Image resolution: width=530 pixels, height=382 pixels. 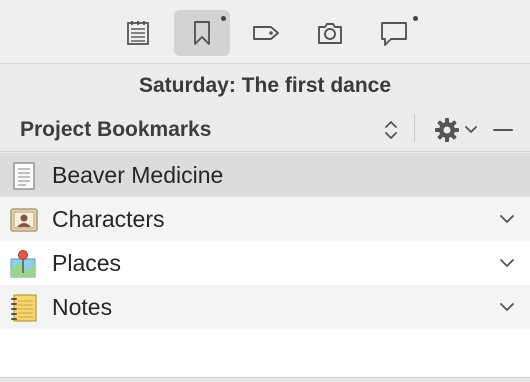 What do you see at coordinates (223, 18) in the screenshot?
I see `bookmarks-badge-dot` at bounding box center [223, 18].